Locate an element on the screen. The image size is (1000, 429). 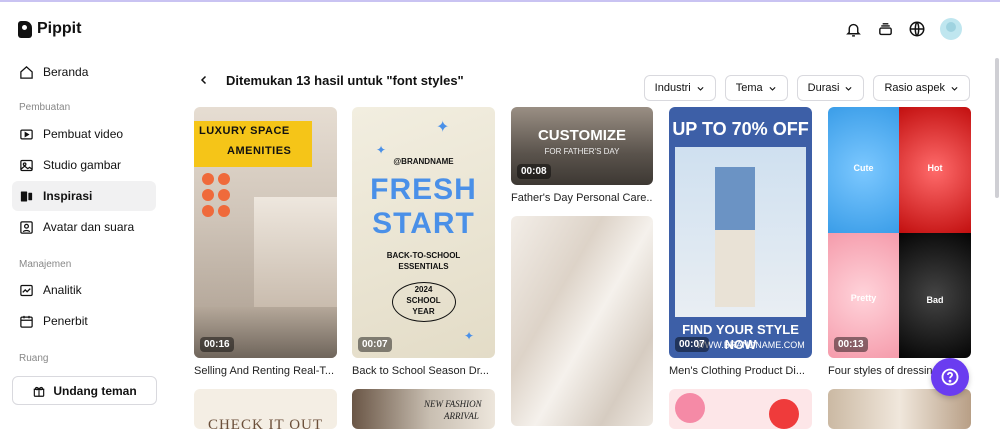
sidebar-item-label: Studio gambar is located at coordinates (82, 165).